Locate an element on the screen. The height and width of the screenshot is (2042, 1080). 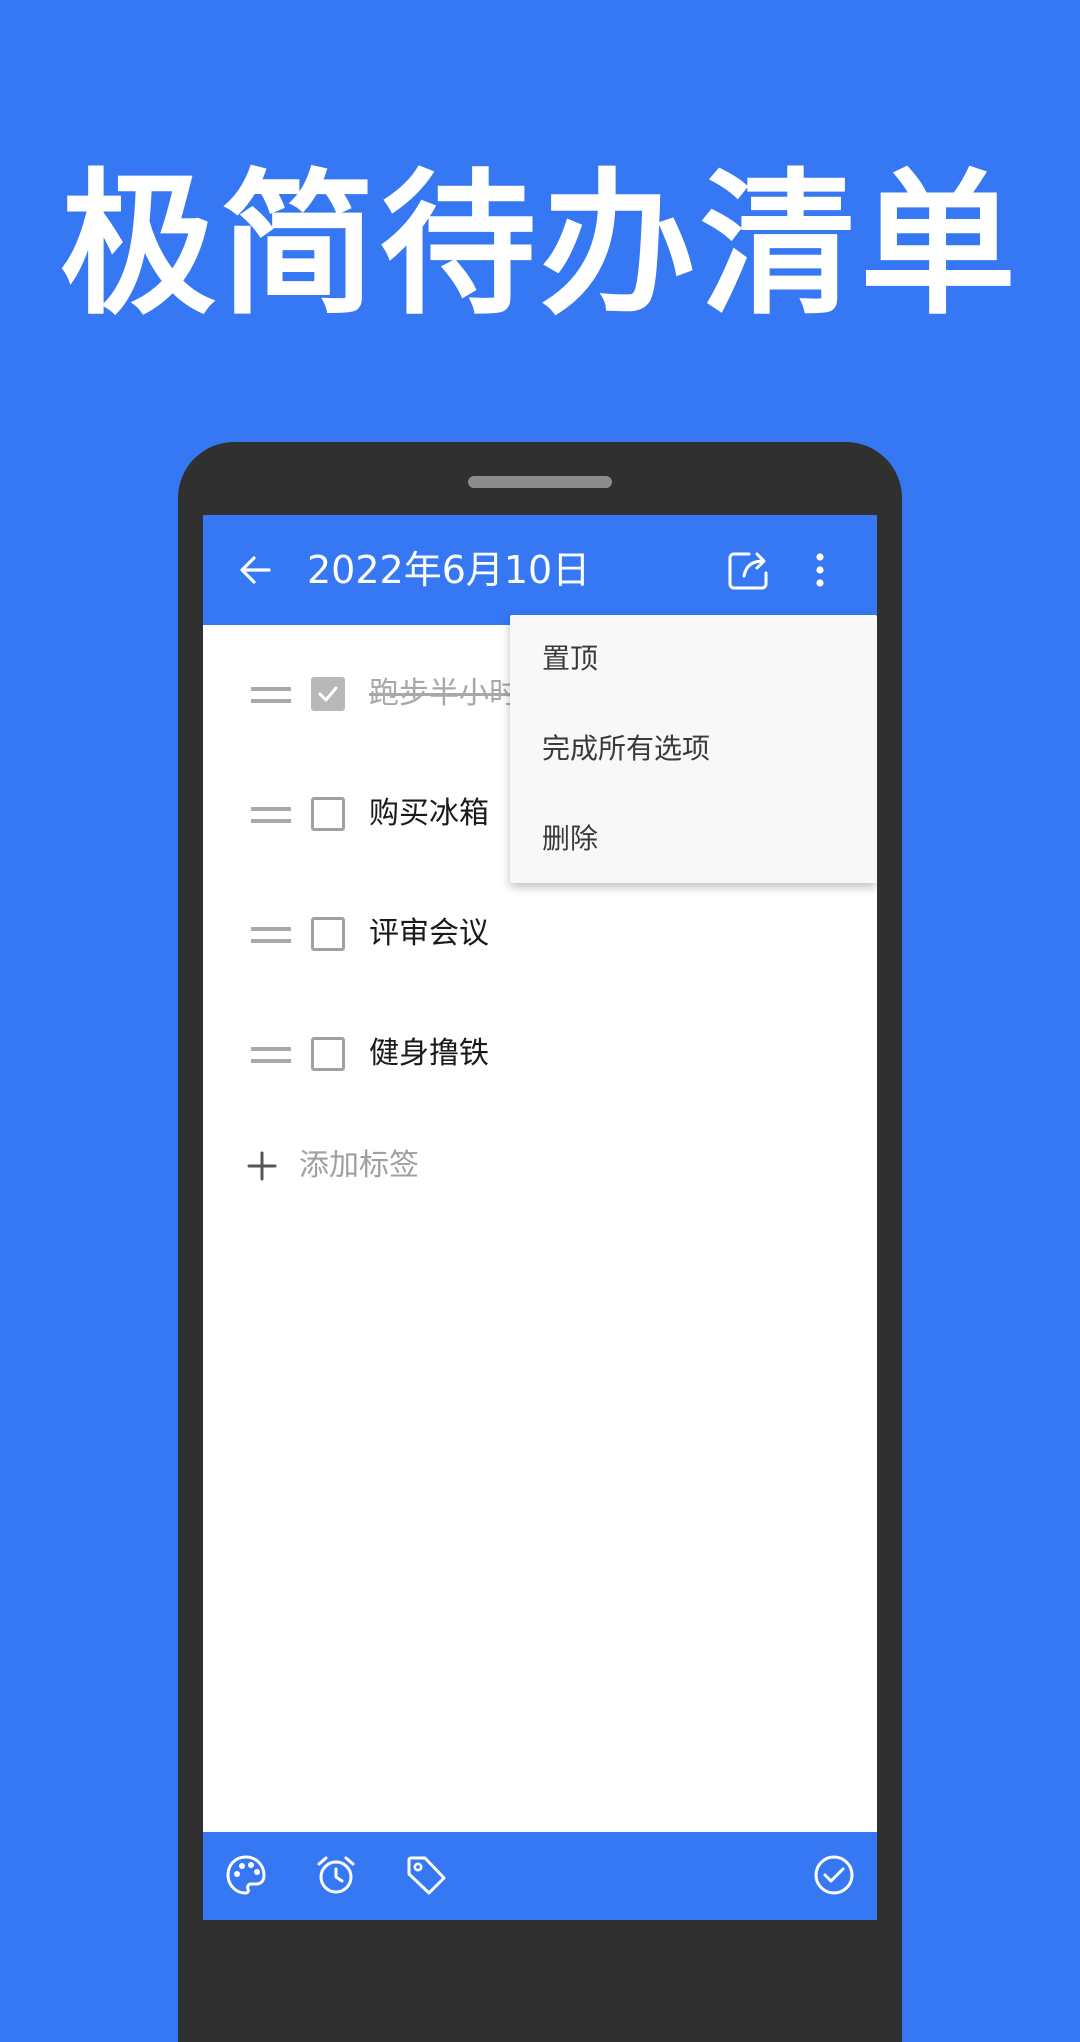
palette-icon is located at coordinates (246, 1875).